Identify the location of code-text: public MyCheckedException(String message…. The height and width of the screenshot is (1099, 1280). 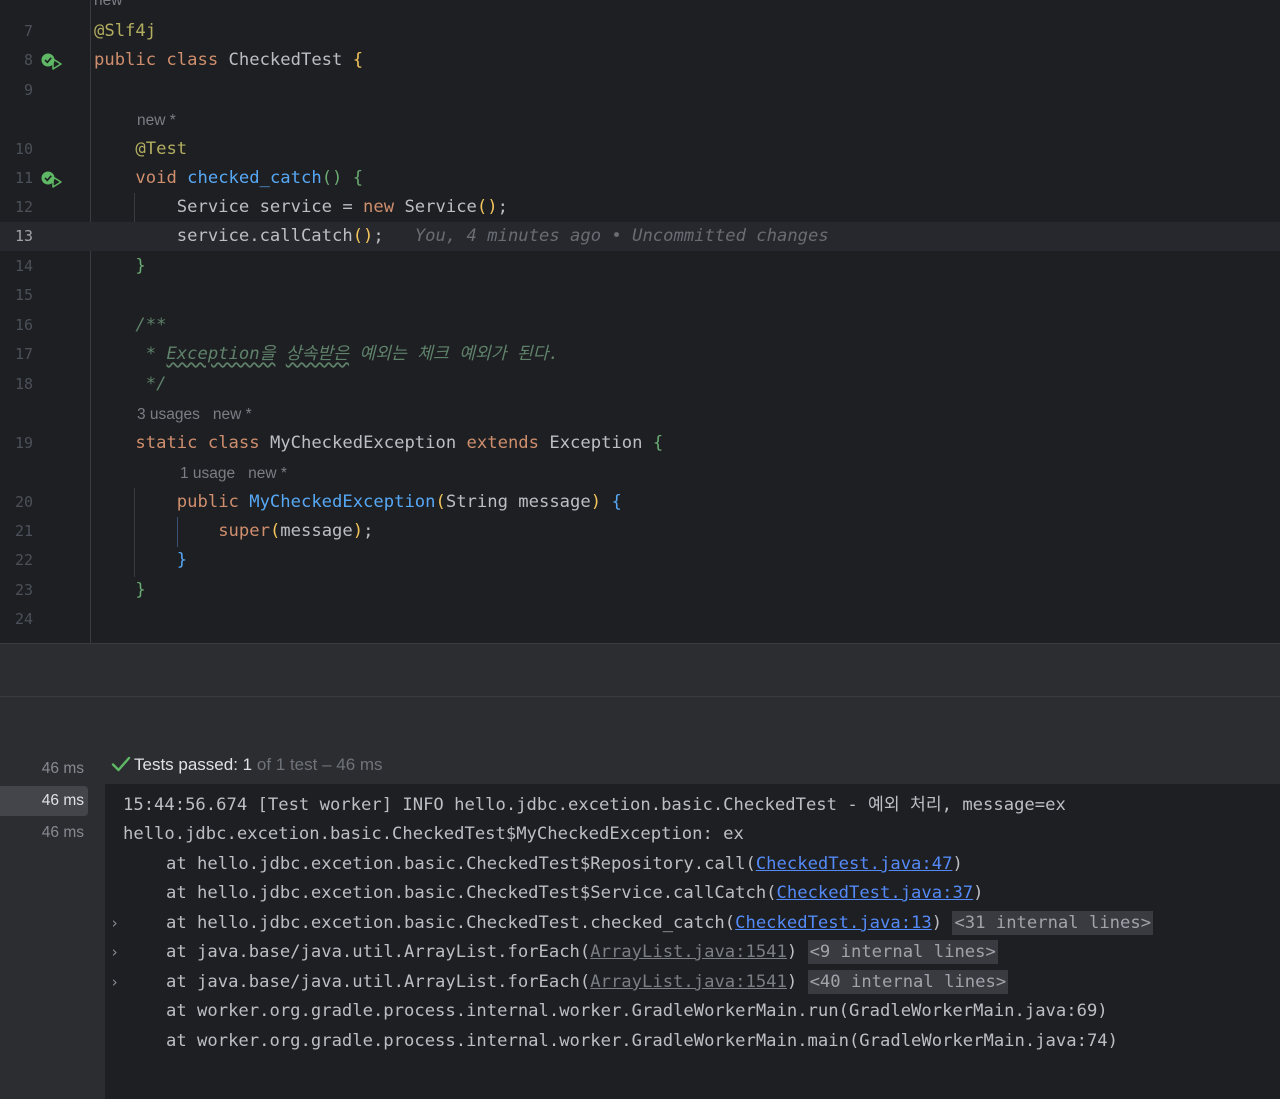
(358, 502).